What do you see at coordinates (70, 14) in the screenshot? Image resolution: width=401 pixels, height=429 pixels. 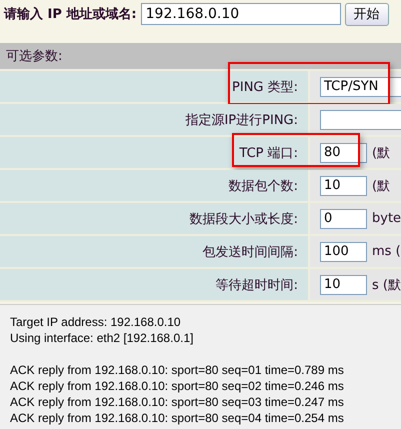 I see `address-label: 请输入 IP 地址或域名:` at bounding box center [70, 14].